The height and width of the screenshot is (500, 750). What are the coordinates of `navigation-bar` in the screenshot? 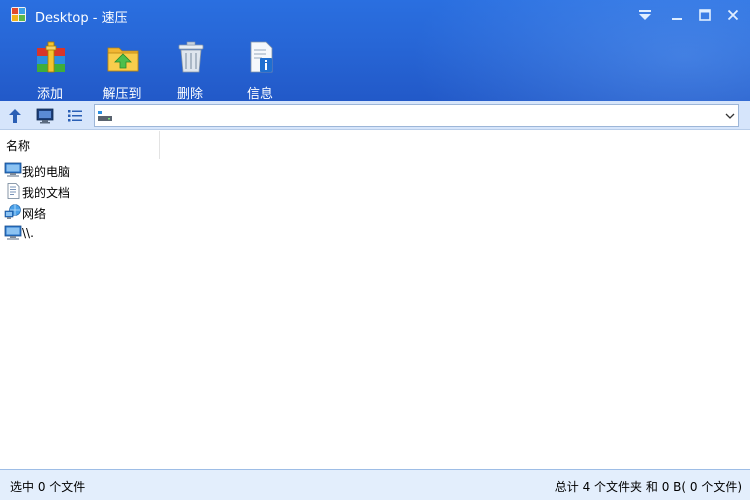 It's located at (375, 115).